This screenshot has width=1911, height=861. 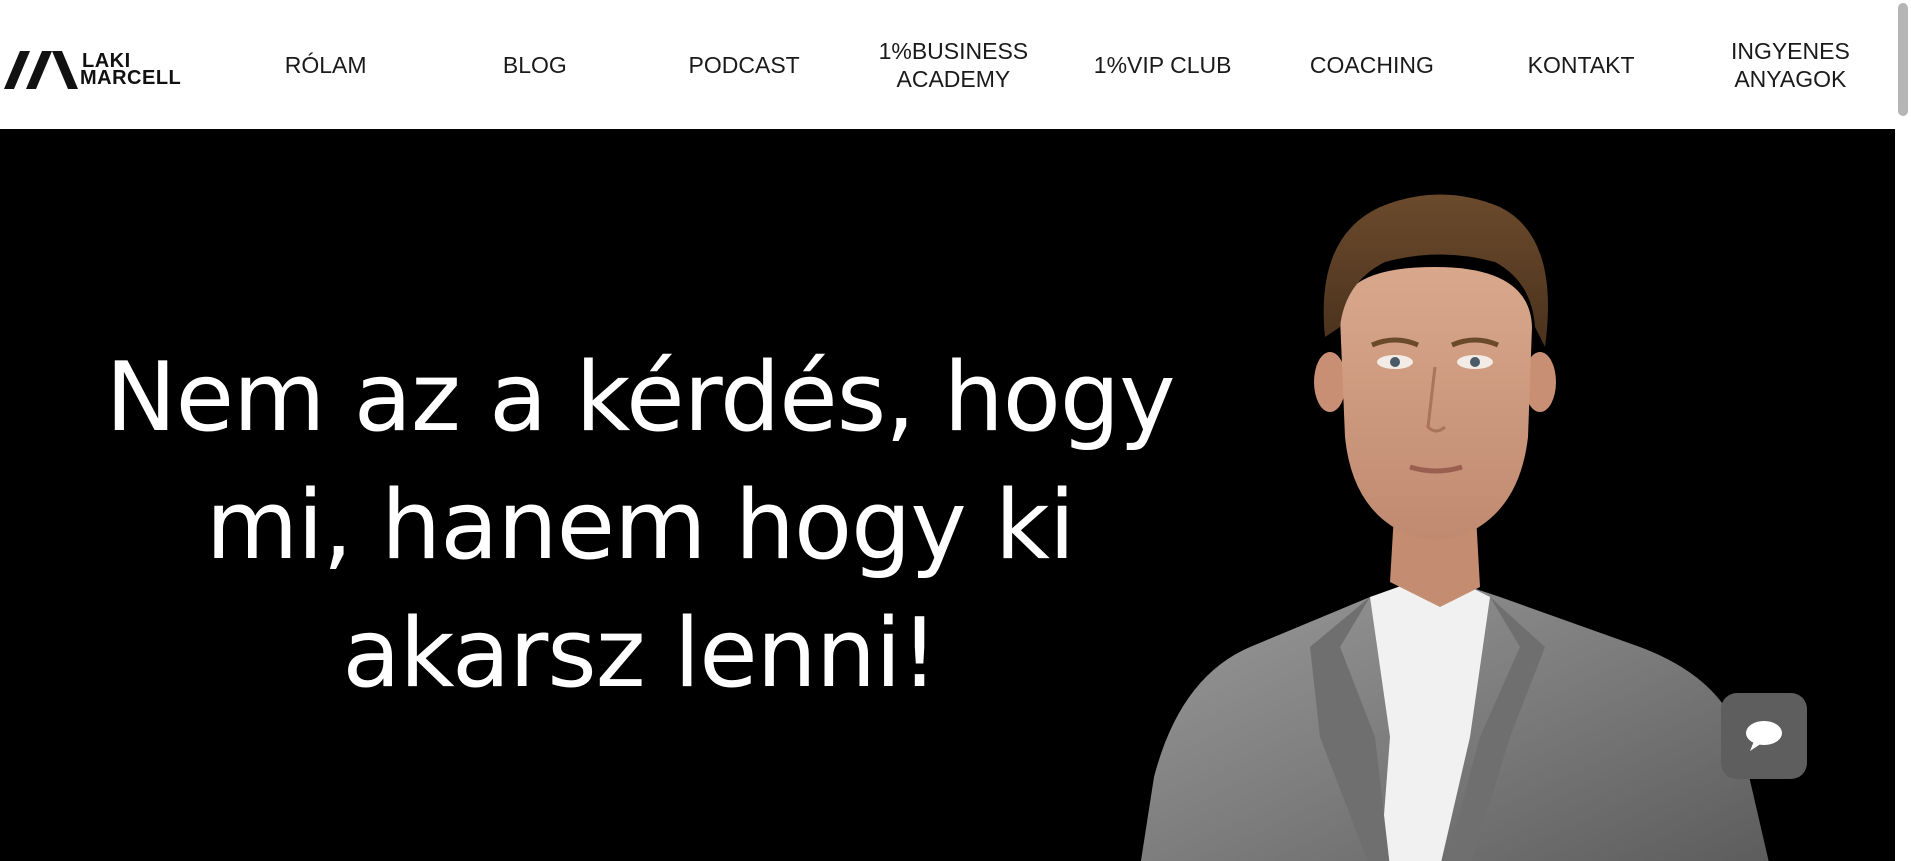 I want to click on nav-label: 1%BUSINESS ACADEMY, so click(x=953, y=64).